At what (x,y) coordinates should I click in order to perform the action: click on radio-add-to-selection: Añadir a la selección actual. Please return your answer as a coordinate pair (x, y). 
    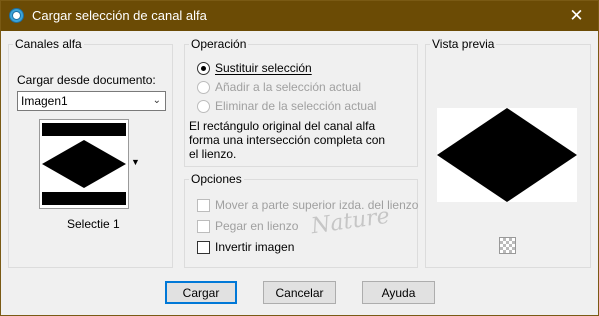
    Looking at the image, I should click on (279, 87).